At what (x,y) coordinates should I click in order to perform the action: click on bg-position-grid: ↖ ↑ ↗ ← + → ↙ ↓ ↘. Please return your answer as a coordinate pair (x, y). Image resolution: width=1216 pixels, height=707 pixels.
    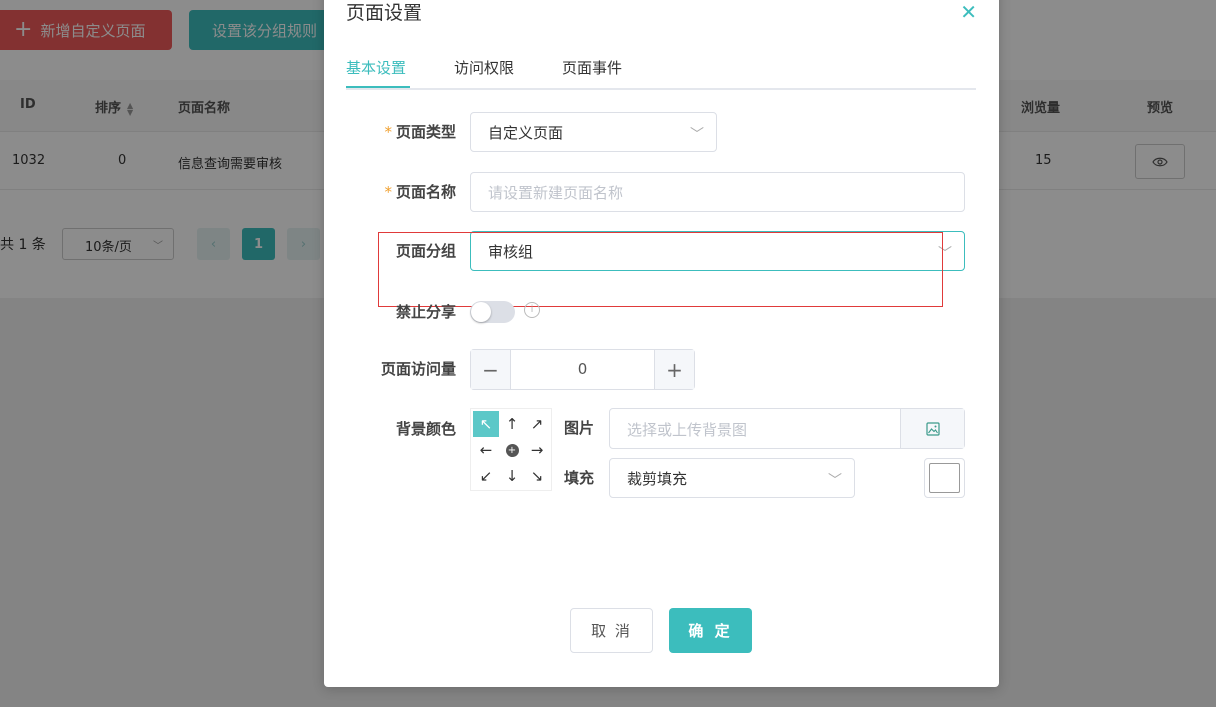
    Looking at the image, I should click on (511, 449).